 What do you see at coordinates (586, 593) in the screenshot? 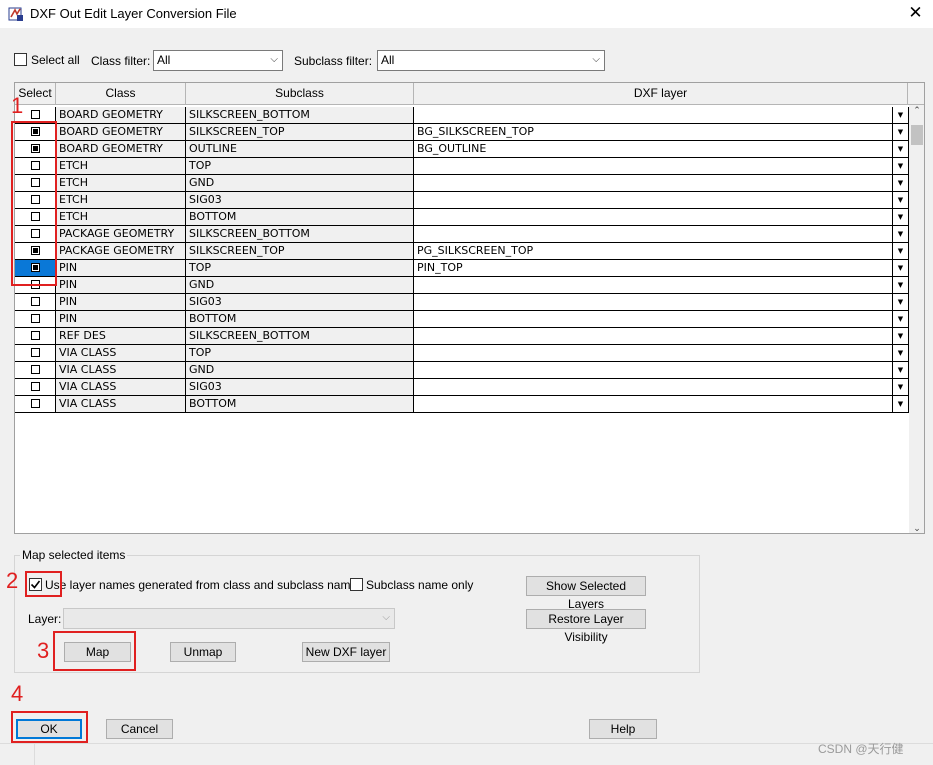
I see `show-selected-layers-button: Show Selected Layers` at bounding box center [586, 593].